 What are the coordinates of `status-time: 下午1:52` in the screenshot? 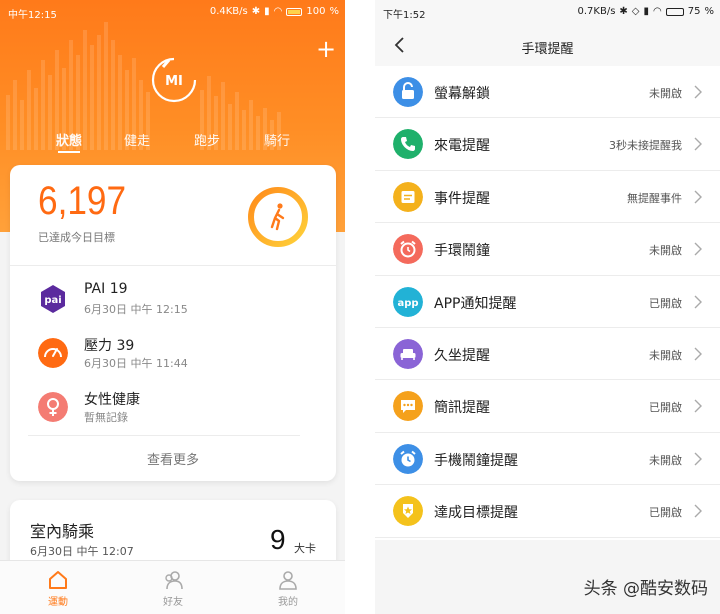 It's located at (404, 15).